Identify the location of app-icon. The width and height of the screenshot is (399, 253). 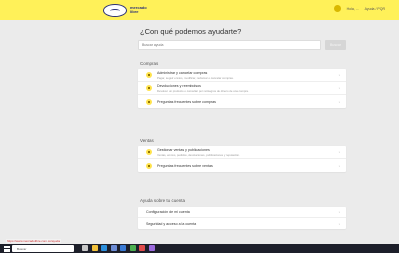
(142, 248).